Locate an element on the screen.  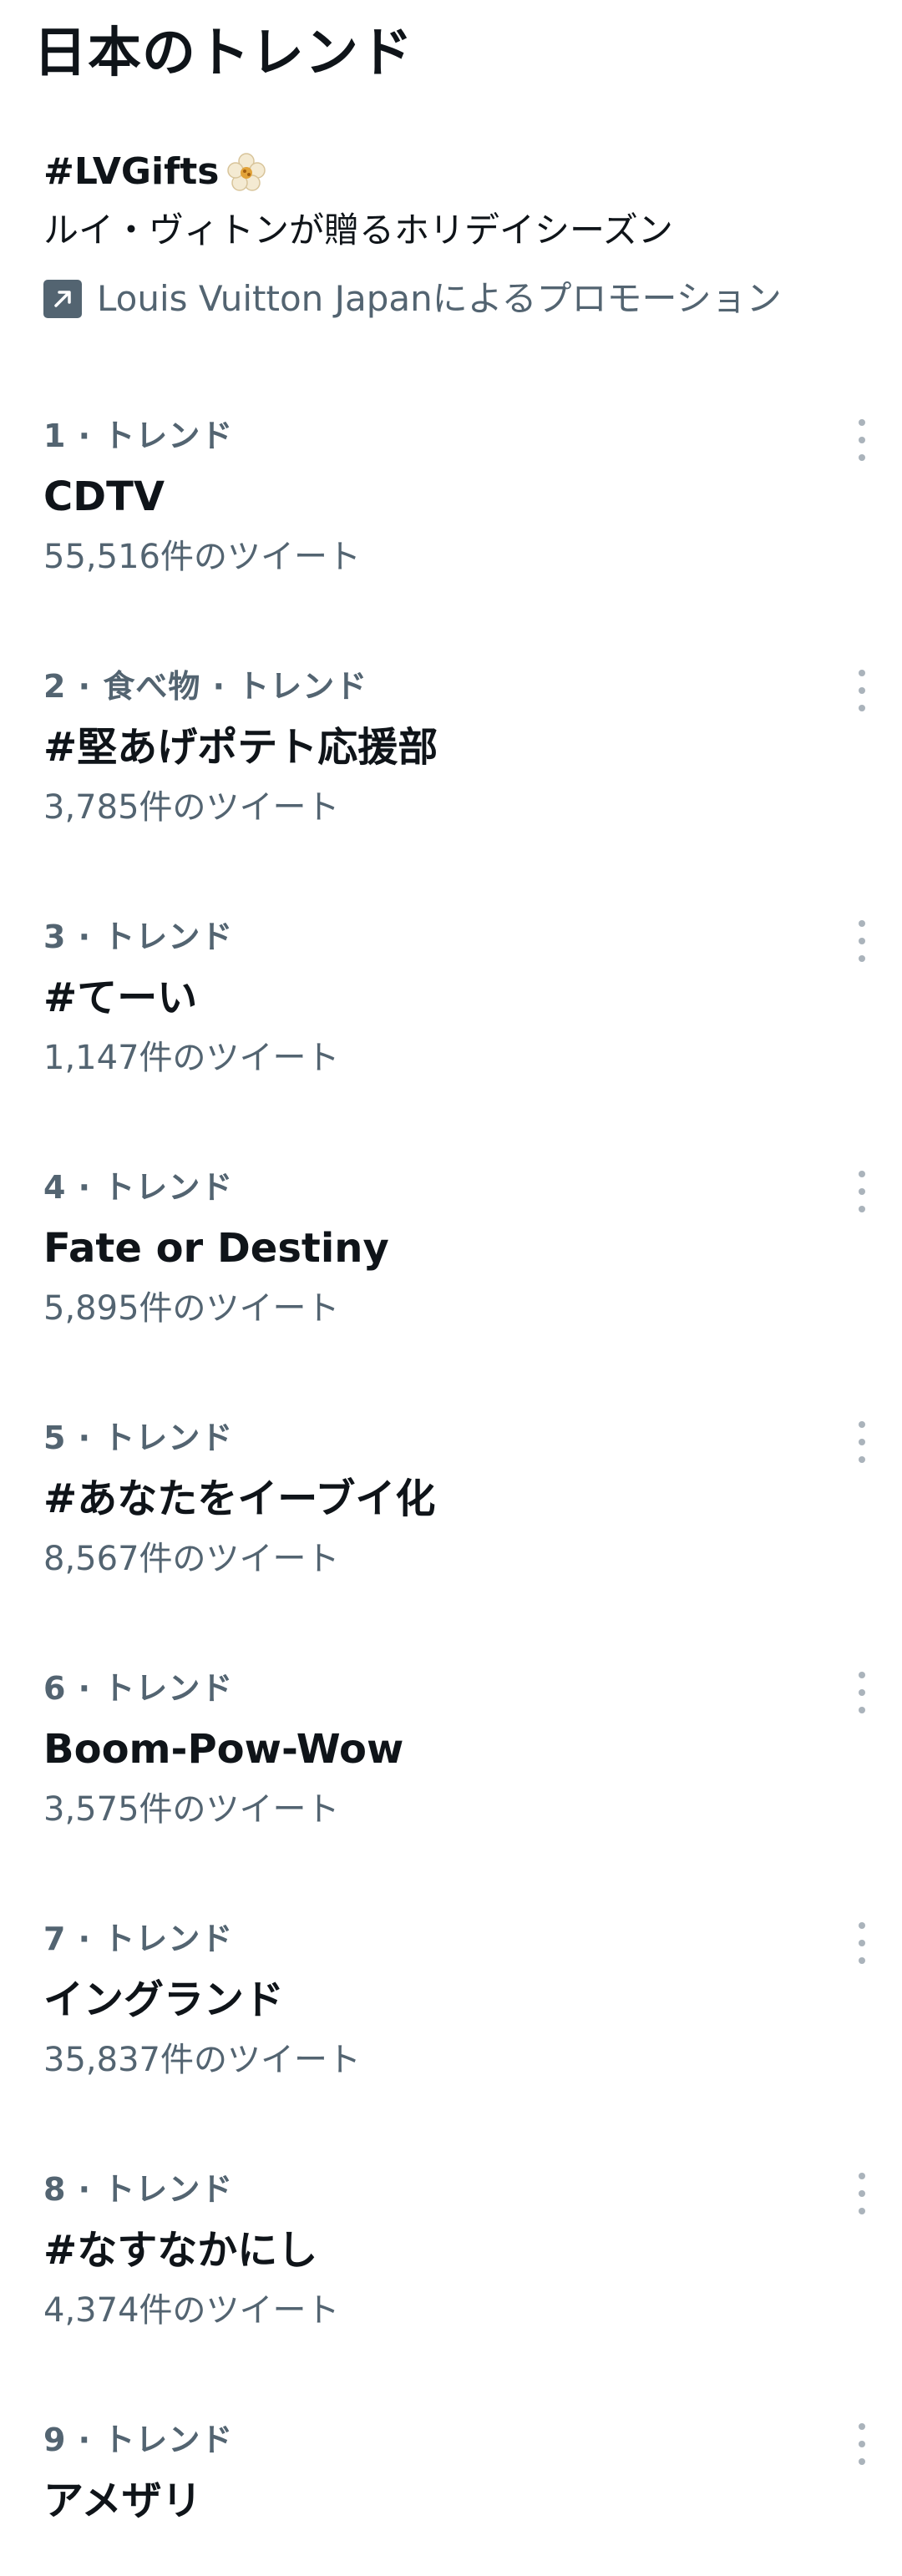
trend-tweet-count: 4,374件のツイート is located at coordinates (191, 2310).